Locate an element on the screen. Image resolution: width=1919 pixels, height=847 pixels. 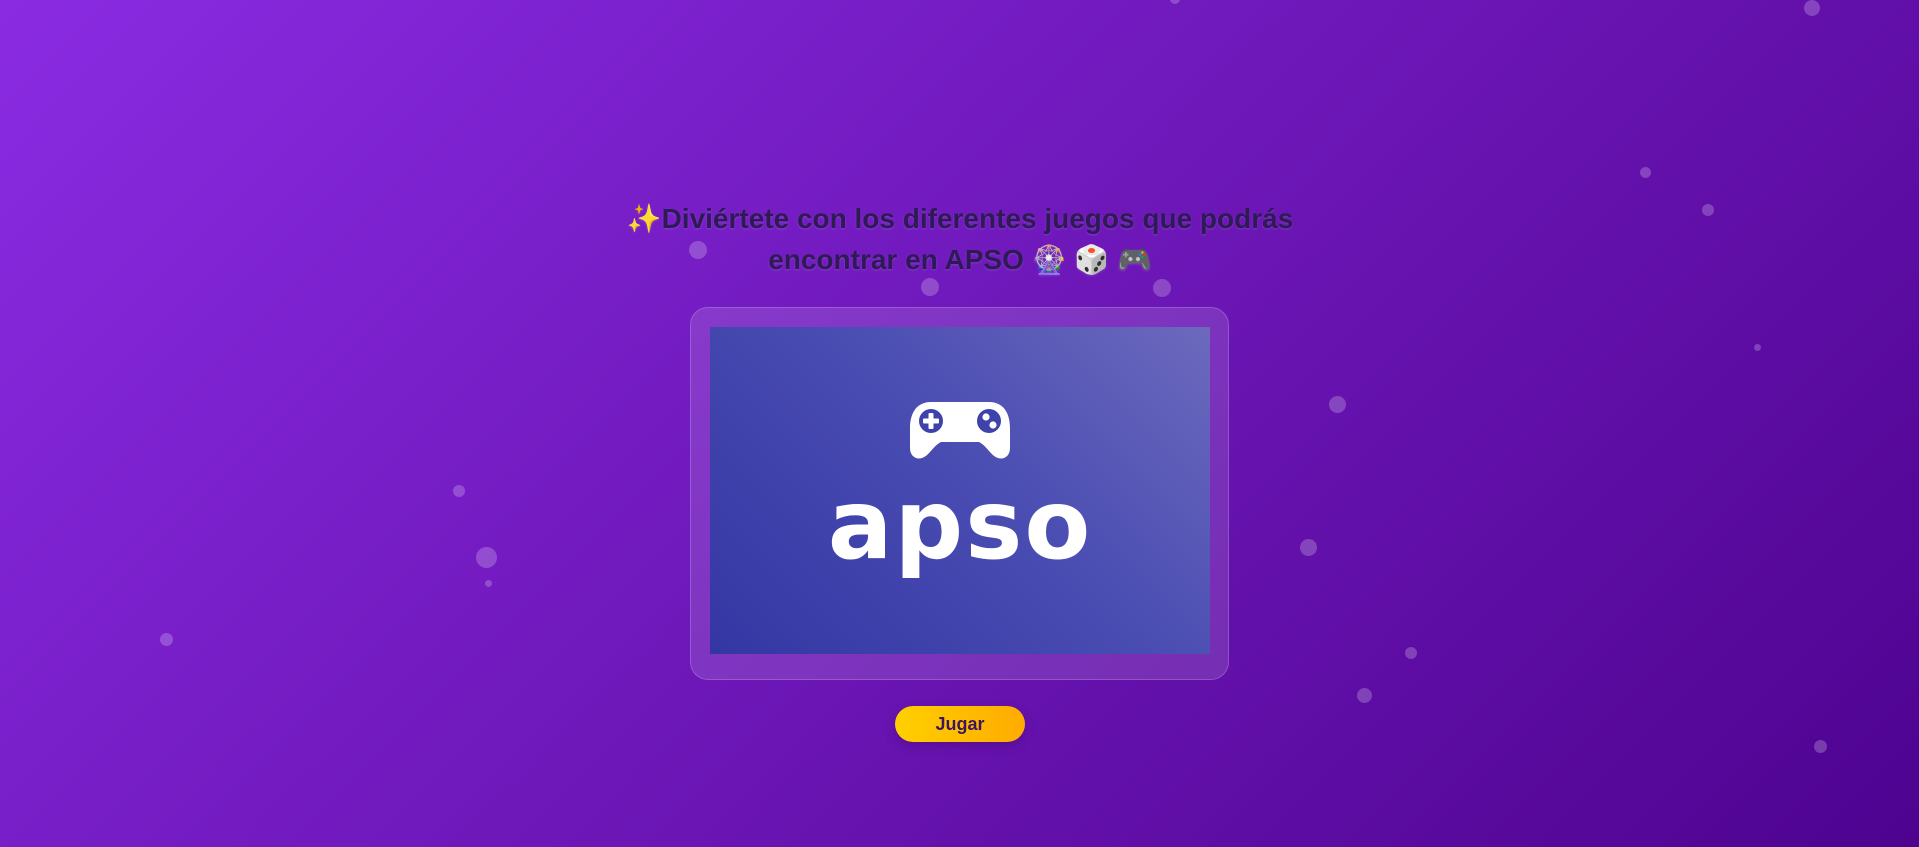
apso-logo-text: apso is located at coordinates (960, 525).